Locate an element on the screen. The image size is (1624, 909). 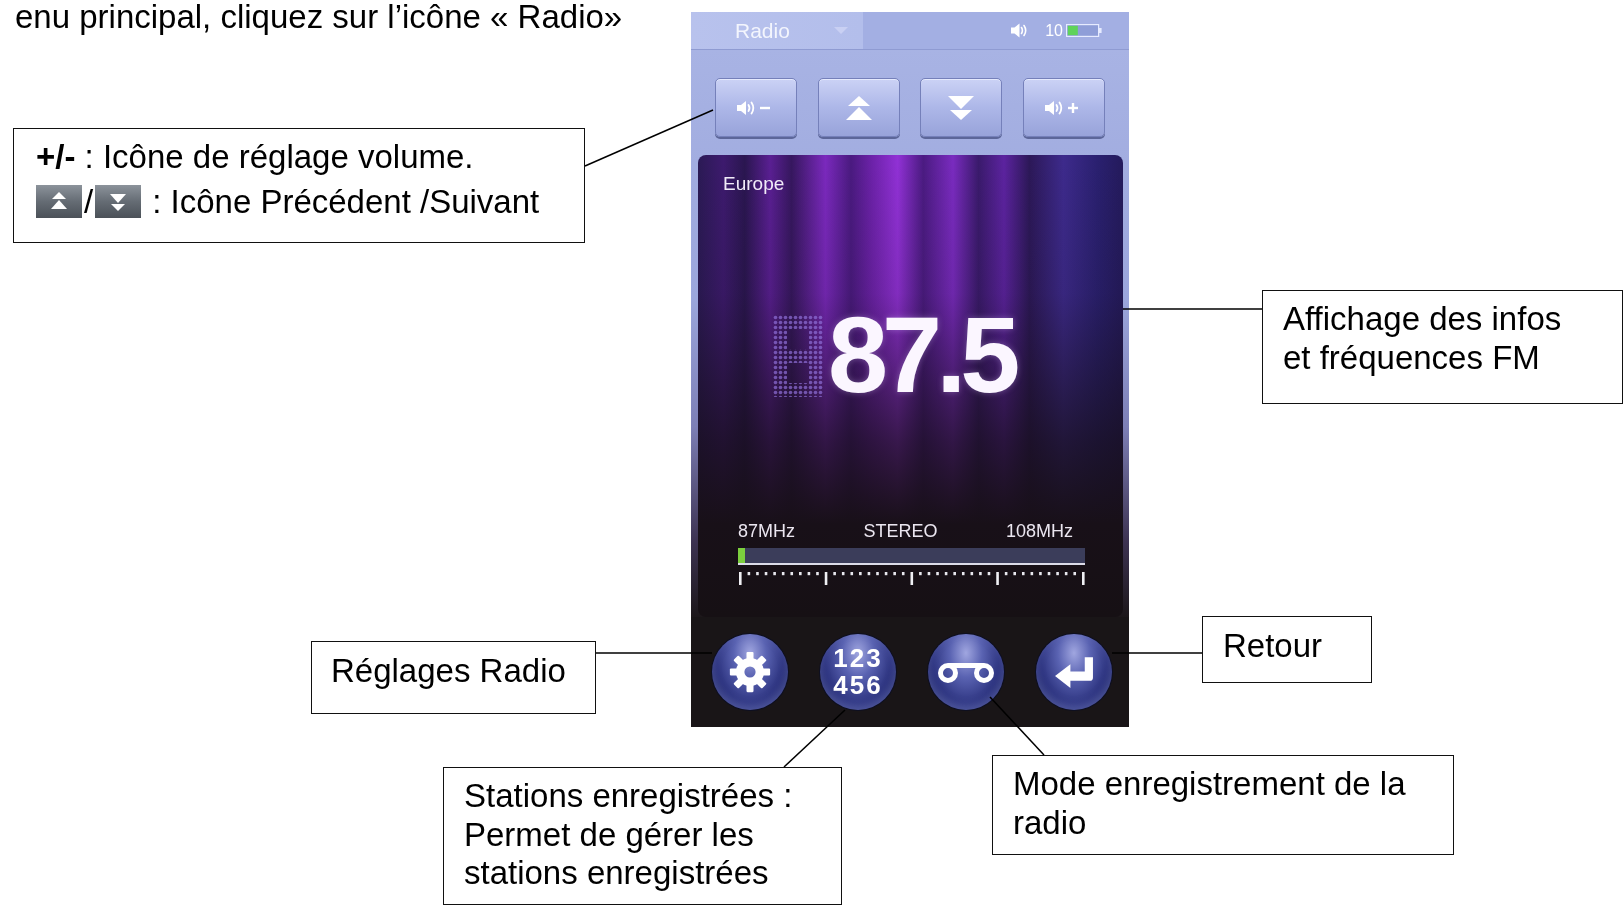
band-start-label: 87MHz is located at coordinates (766, 531).